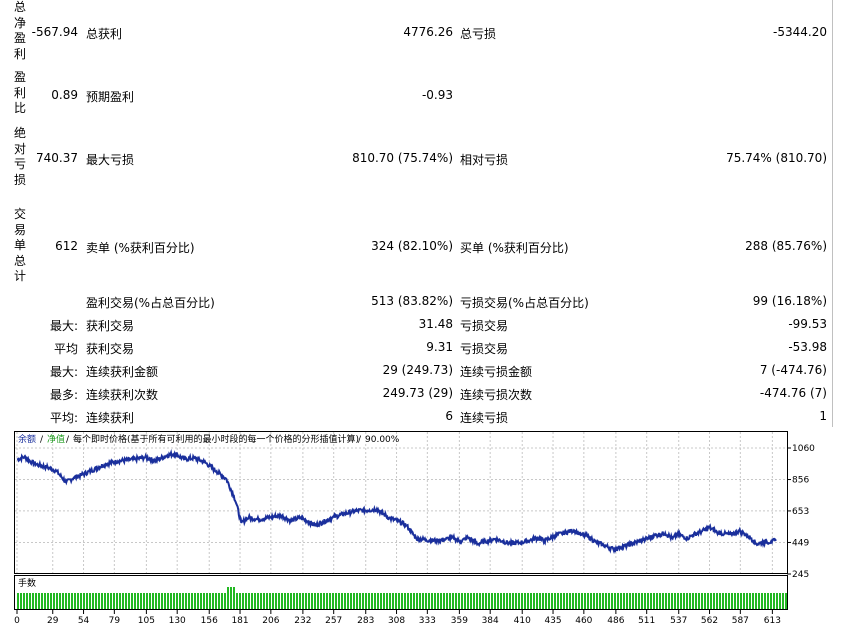 Image resolution: width=842 pixels, height=632 pixels. Describe the element at coordinates (417, 370) in the screenshot. I see `max-consec-wins-value: 29 (249.73)` at that location.